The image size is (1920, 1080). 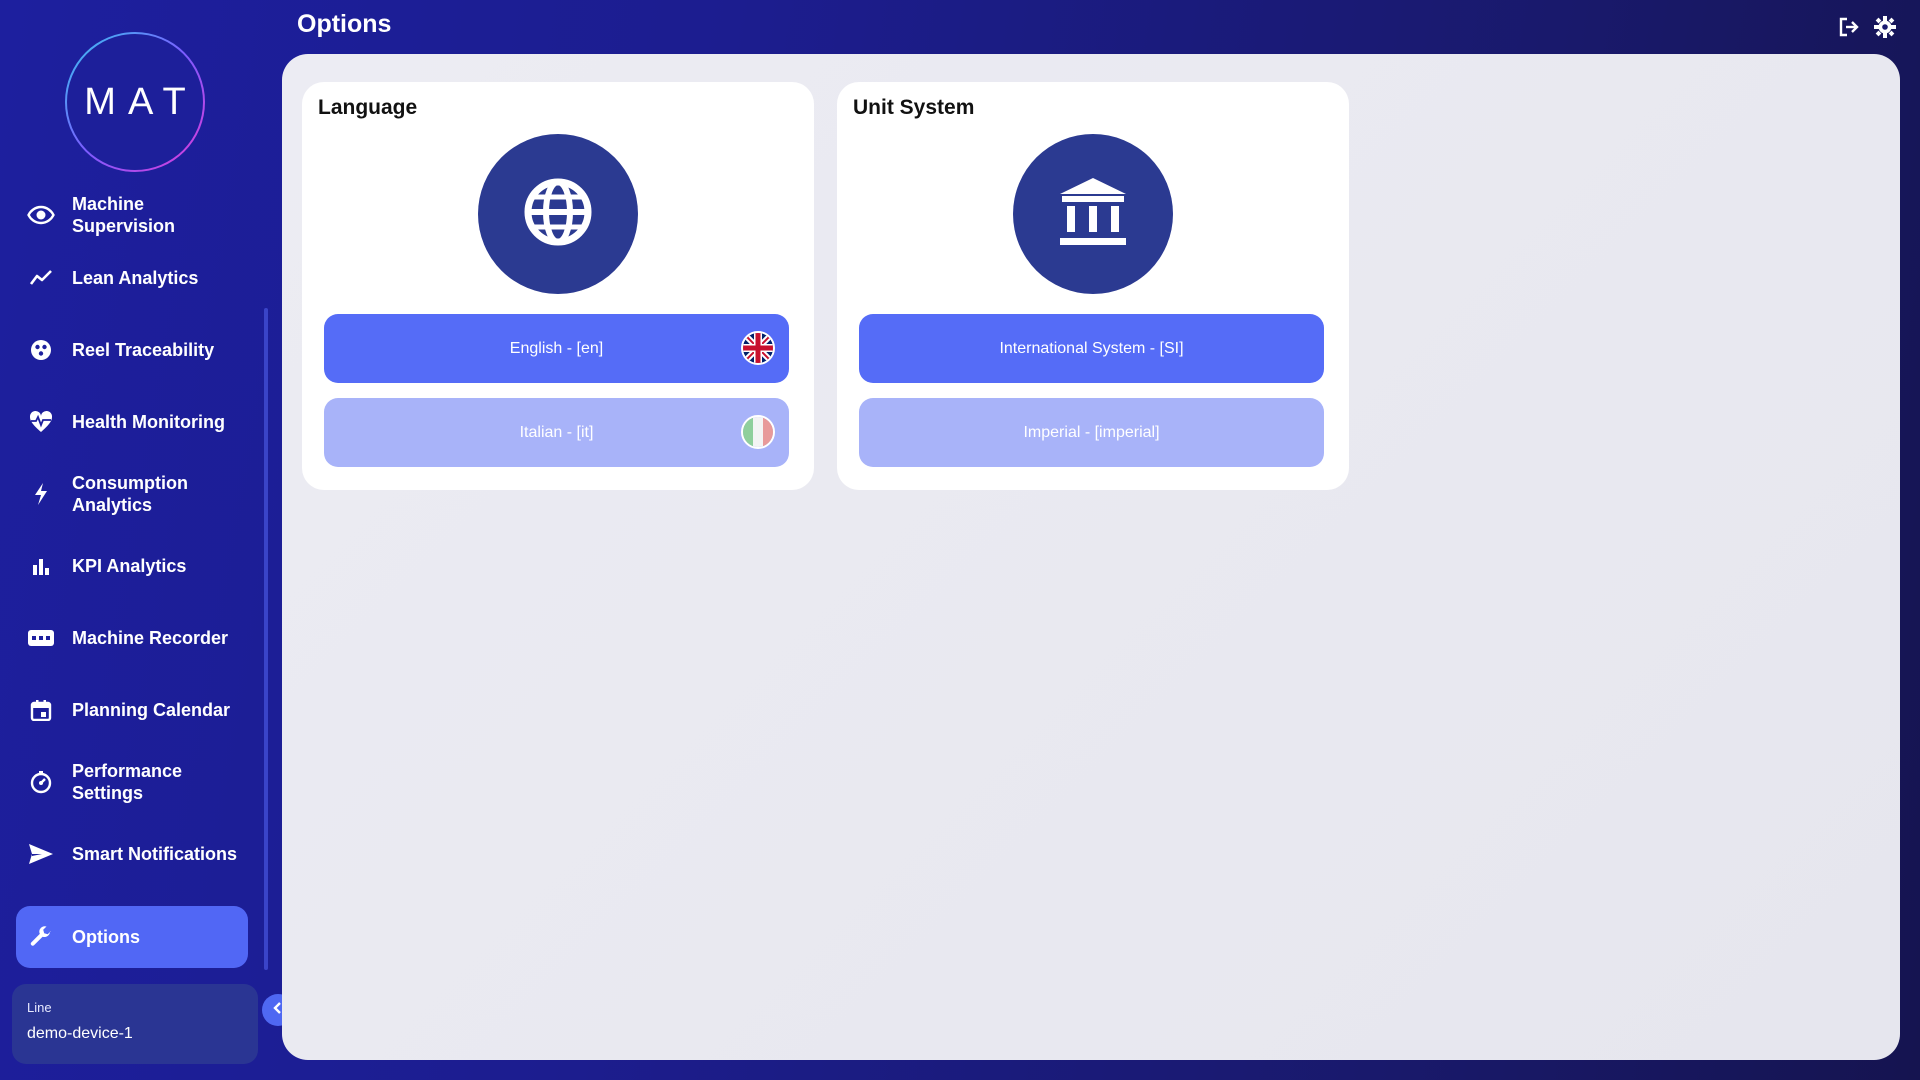 I want to click on logo-text: MAT, so click(x=135, y=102).